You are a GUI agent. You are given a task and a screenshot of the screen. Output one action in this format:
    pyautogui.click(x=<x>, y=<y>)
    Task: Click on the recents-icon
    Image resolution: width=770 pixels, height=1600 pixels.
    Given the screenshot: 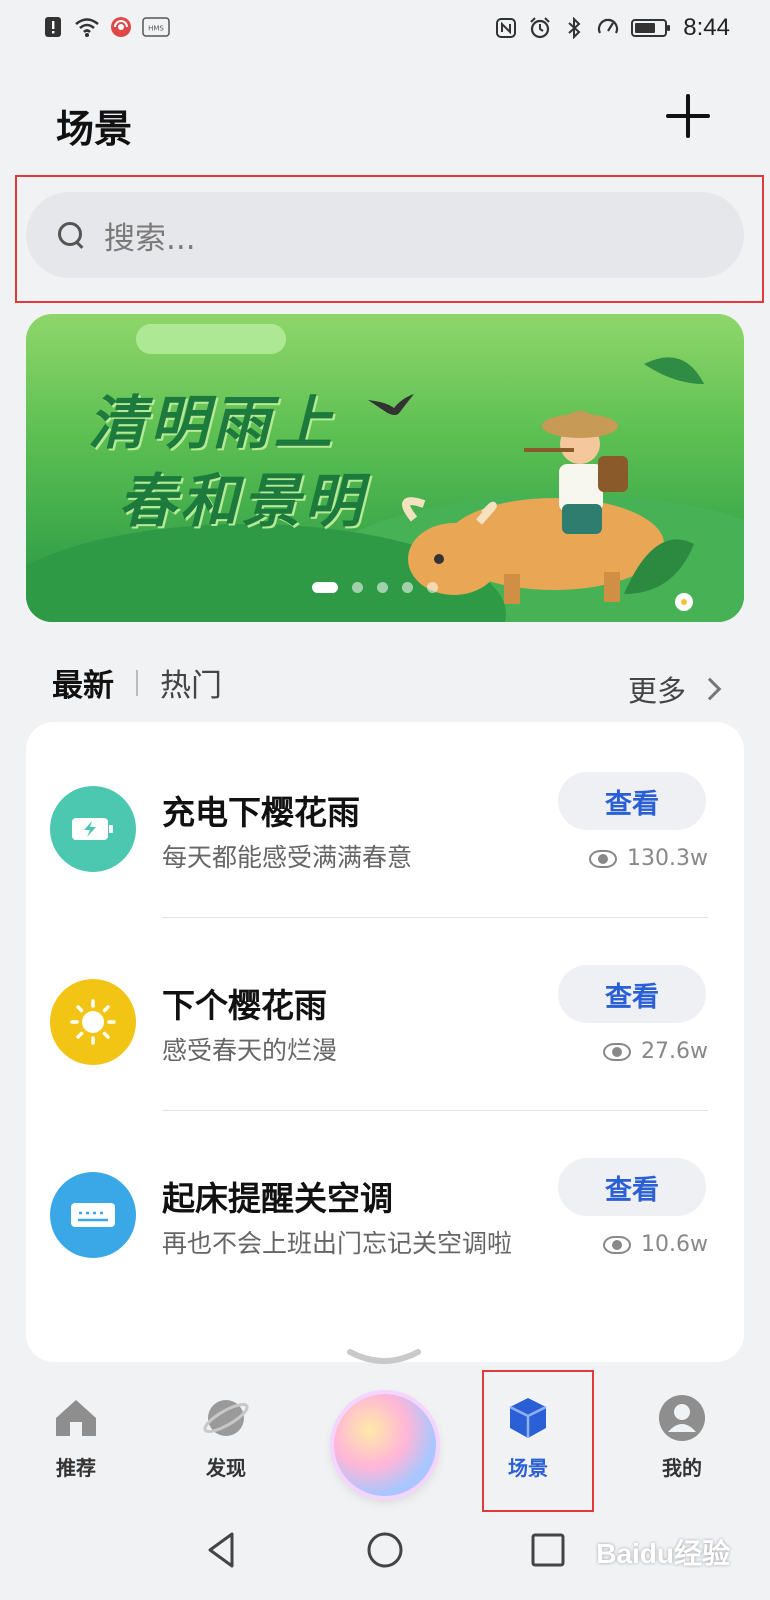 What is the action you would take?
    pyautogui.click(x=548, y=1550)
    